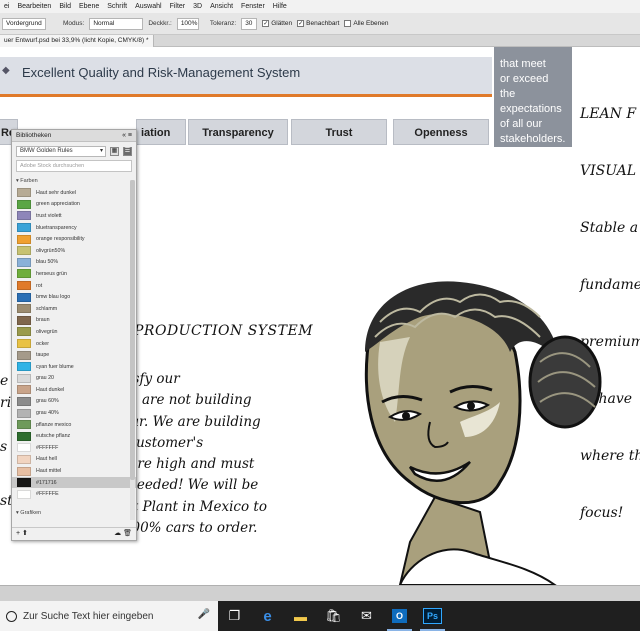  What do you see at coordinates (74, 482) in the screenshot?
I see `color-swatch-item: #171716` at bounding box center [74, 482].